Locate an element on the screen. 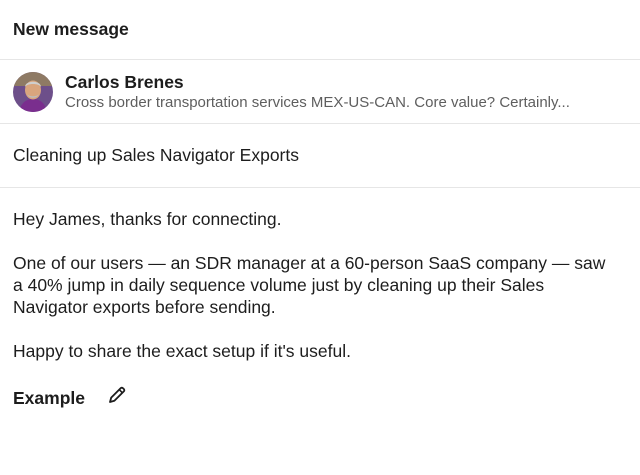 The image size is (640, 475). example-label: Example is located at coordinates (49, 397).